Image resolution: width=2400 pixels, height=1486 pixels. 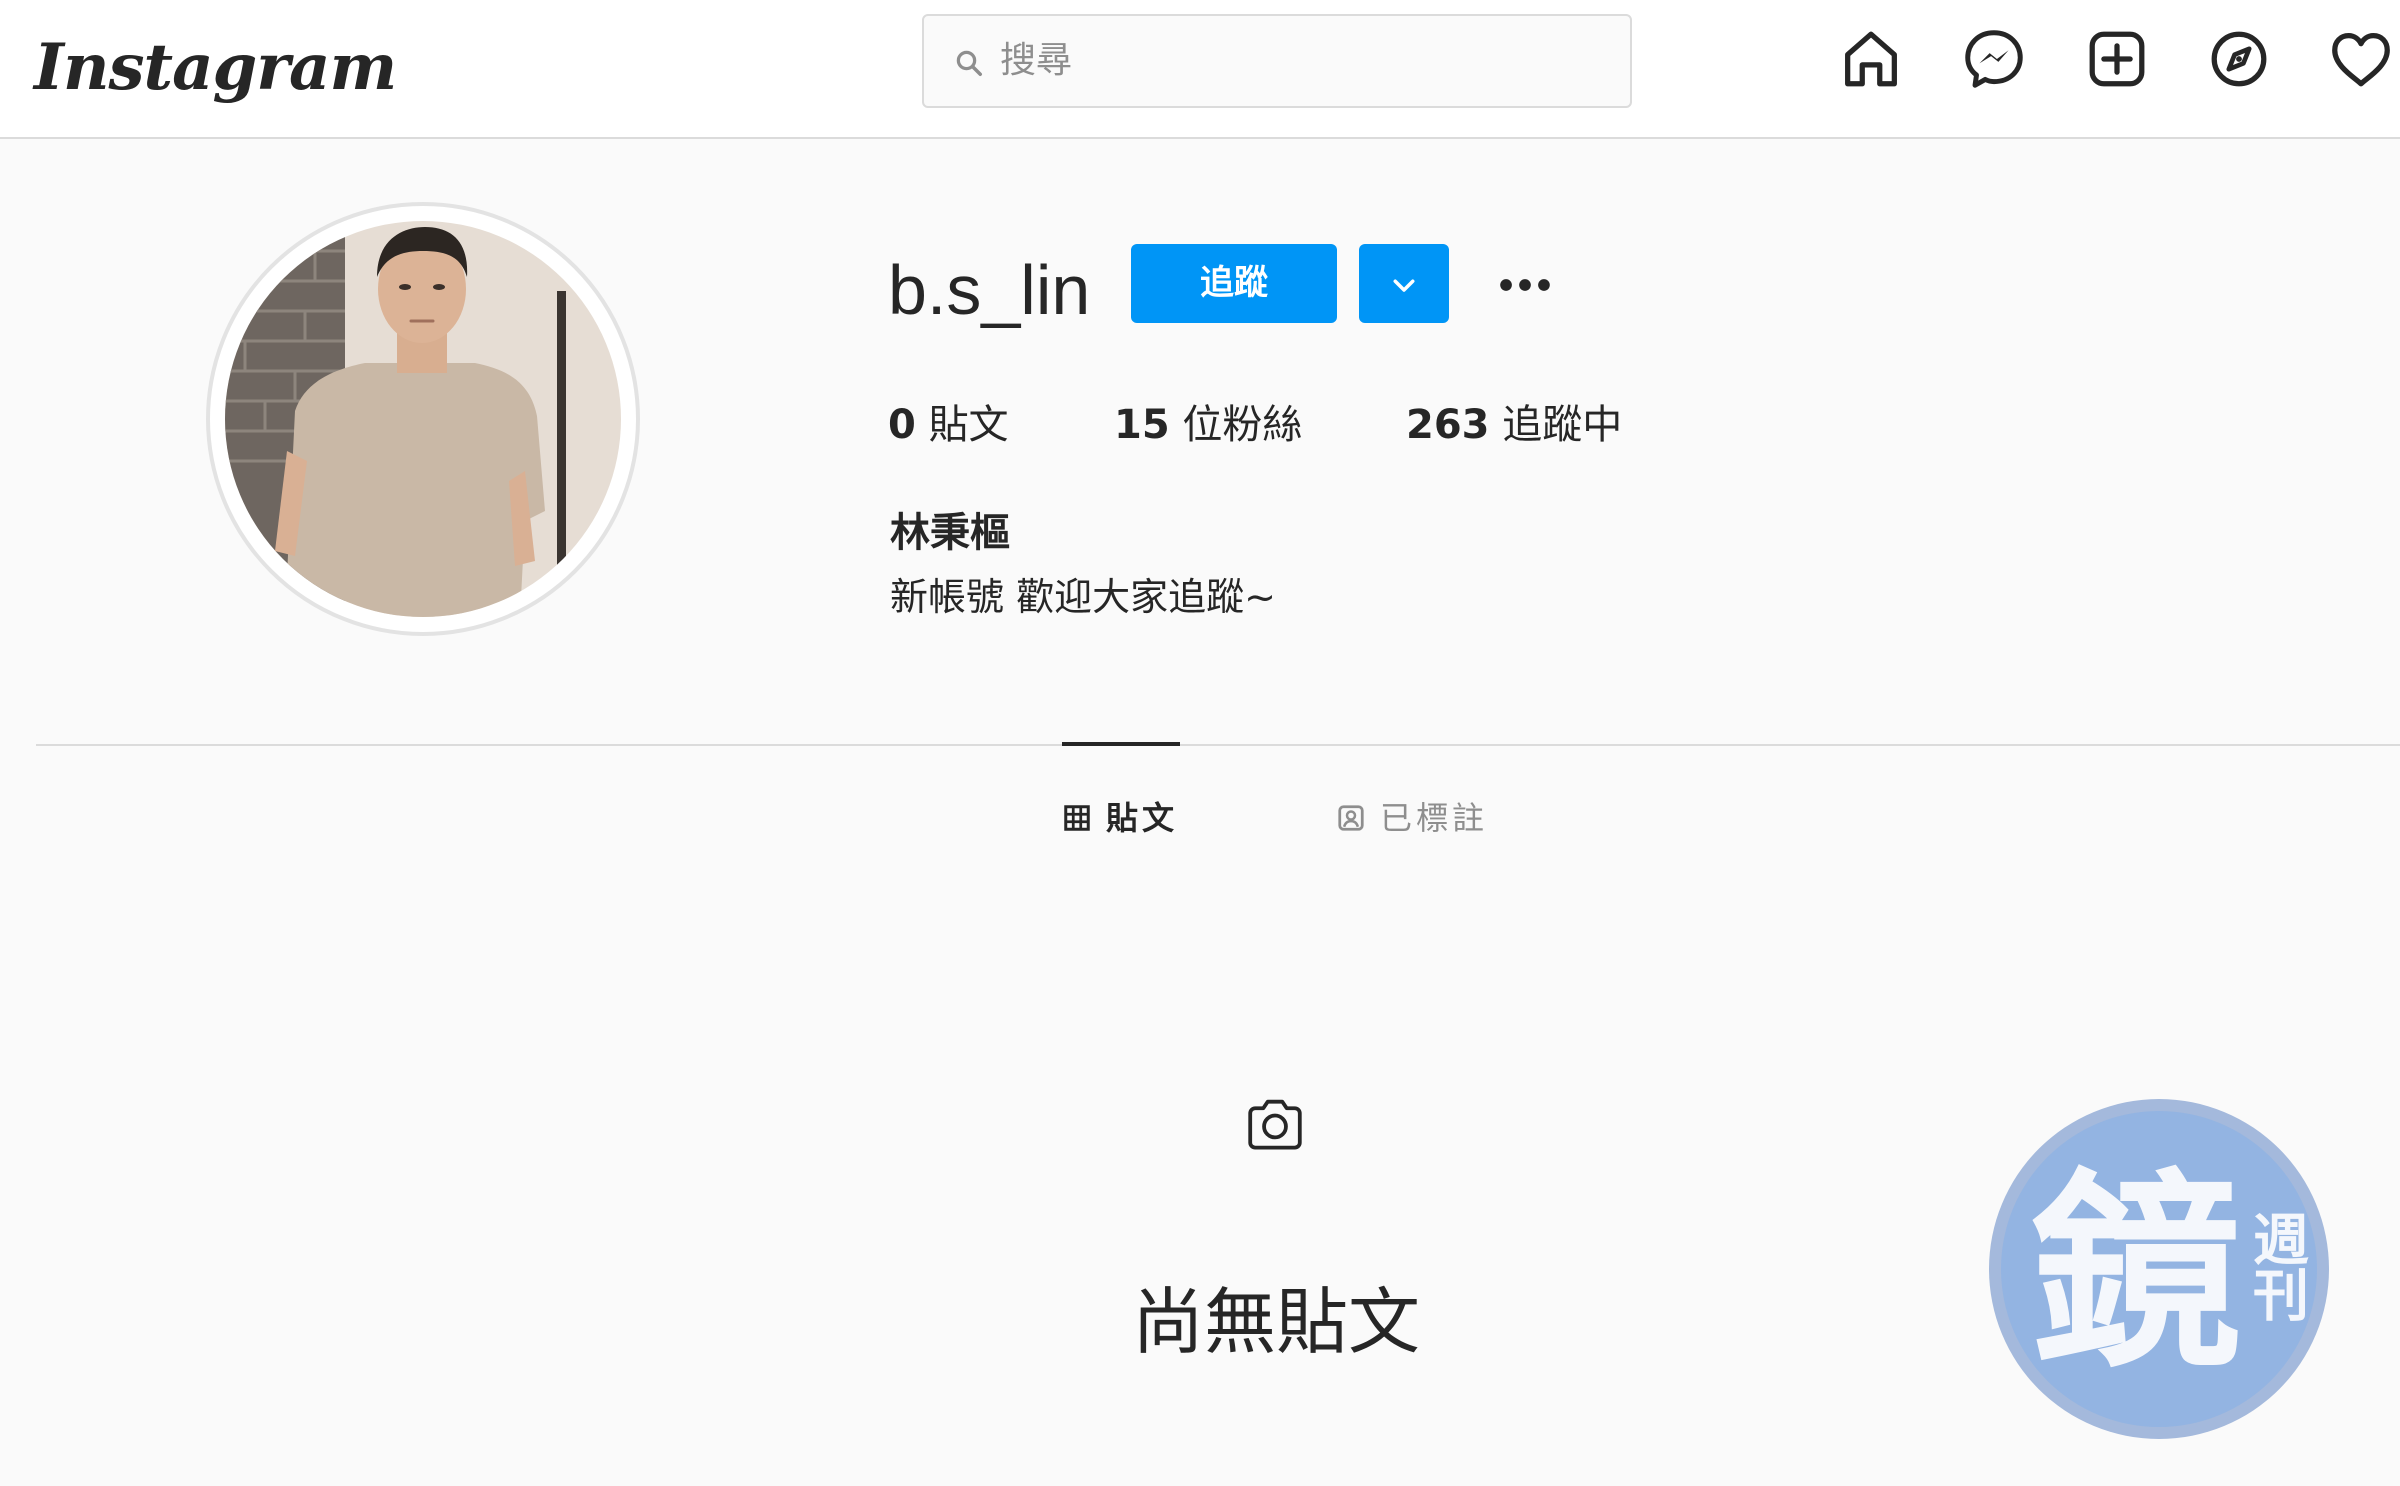 I want to click on tab-posts: 貼文, so click(x=1120, y=818).